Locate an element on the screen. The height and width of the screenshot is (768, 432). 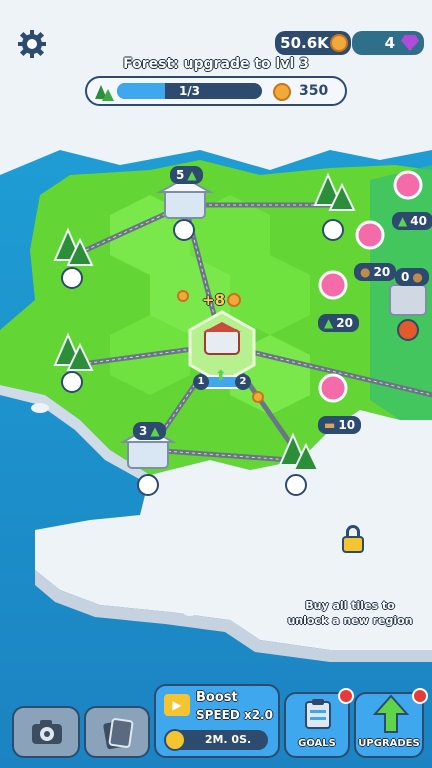
boost-timer: 2M. 0S. is located at coordinates (216, 740).